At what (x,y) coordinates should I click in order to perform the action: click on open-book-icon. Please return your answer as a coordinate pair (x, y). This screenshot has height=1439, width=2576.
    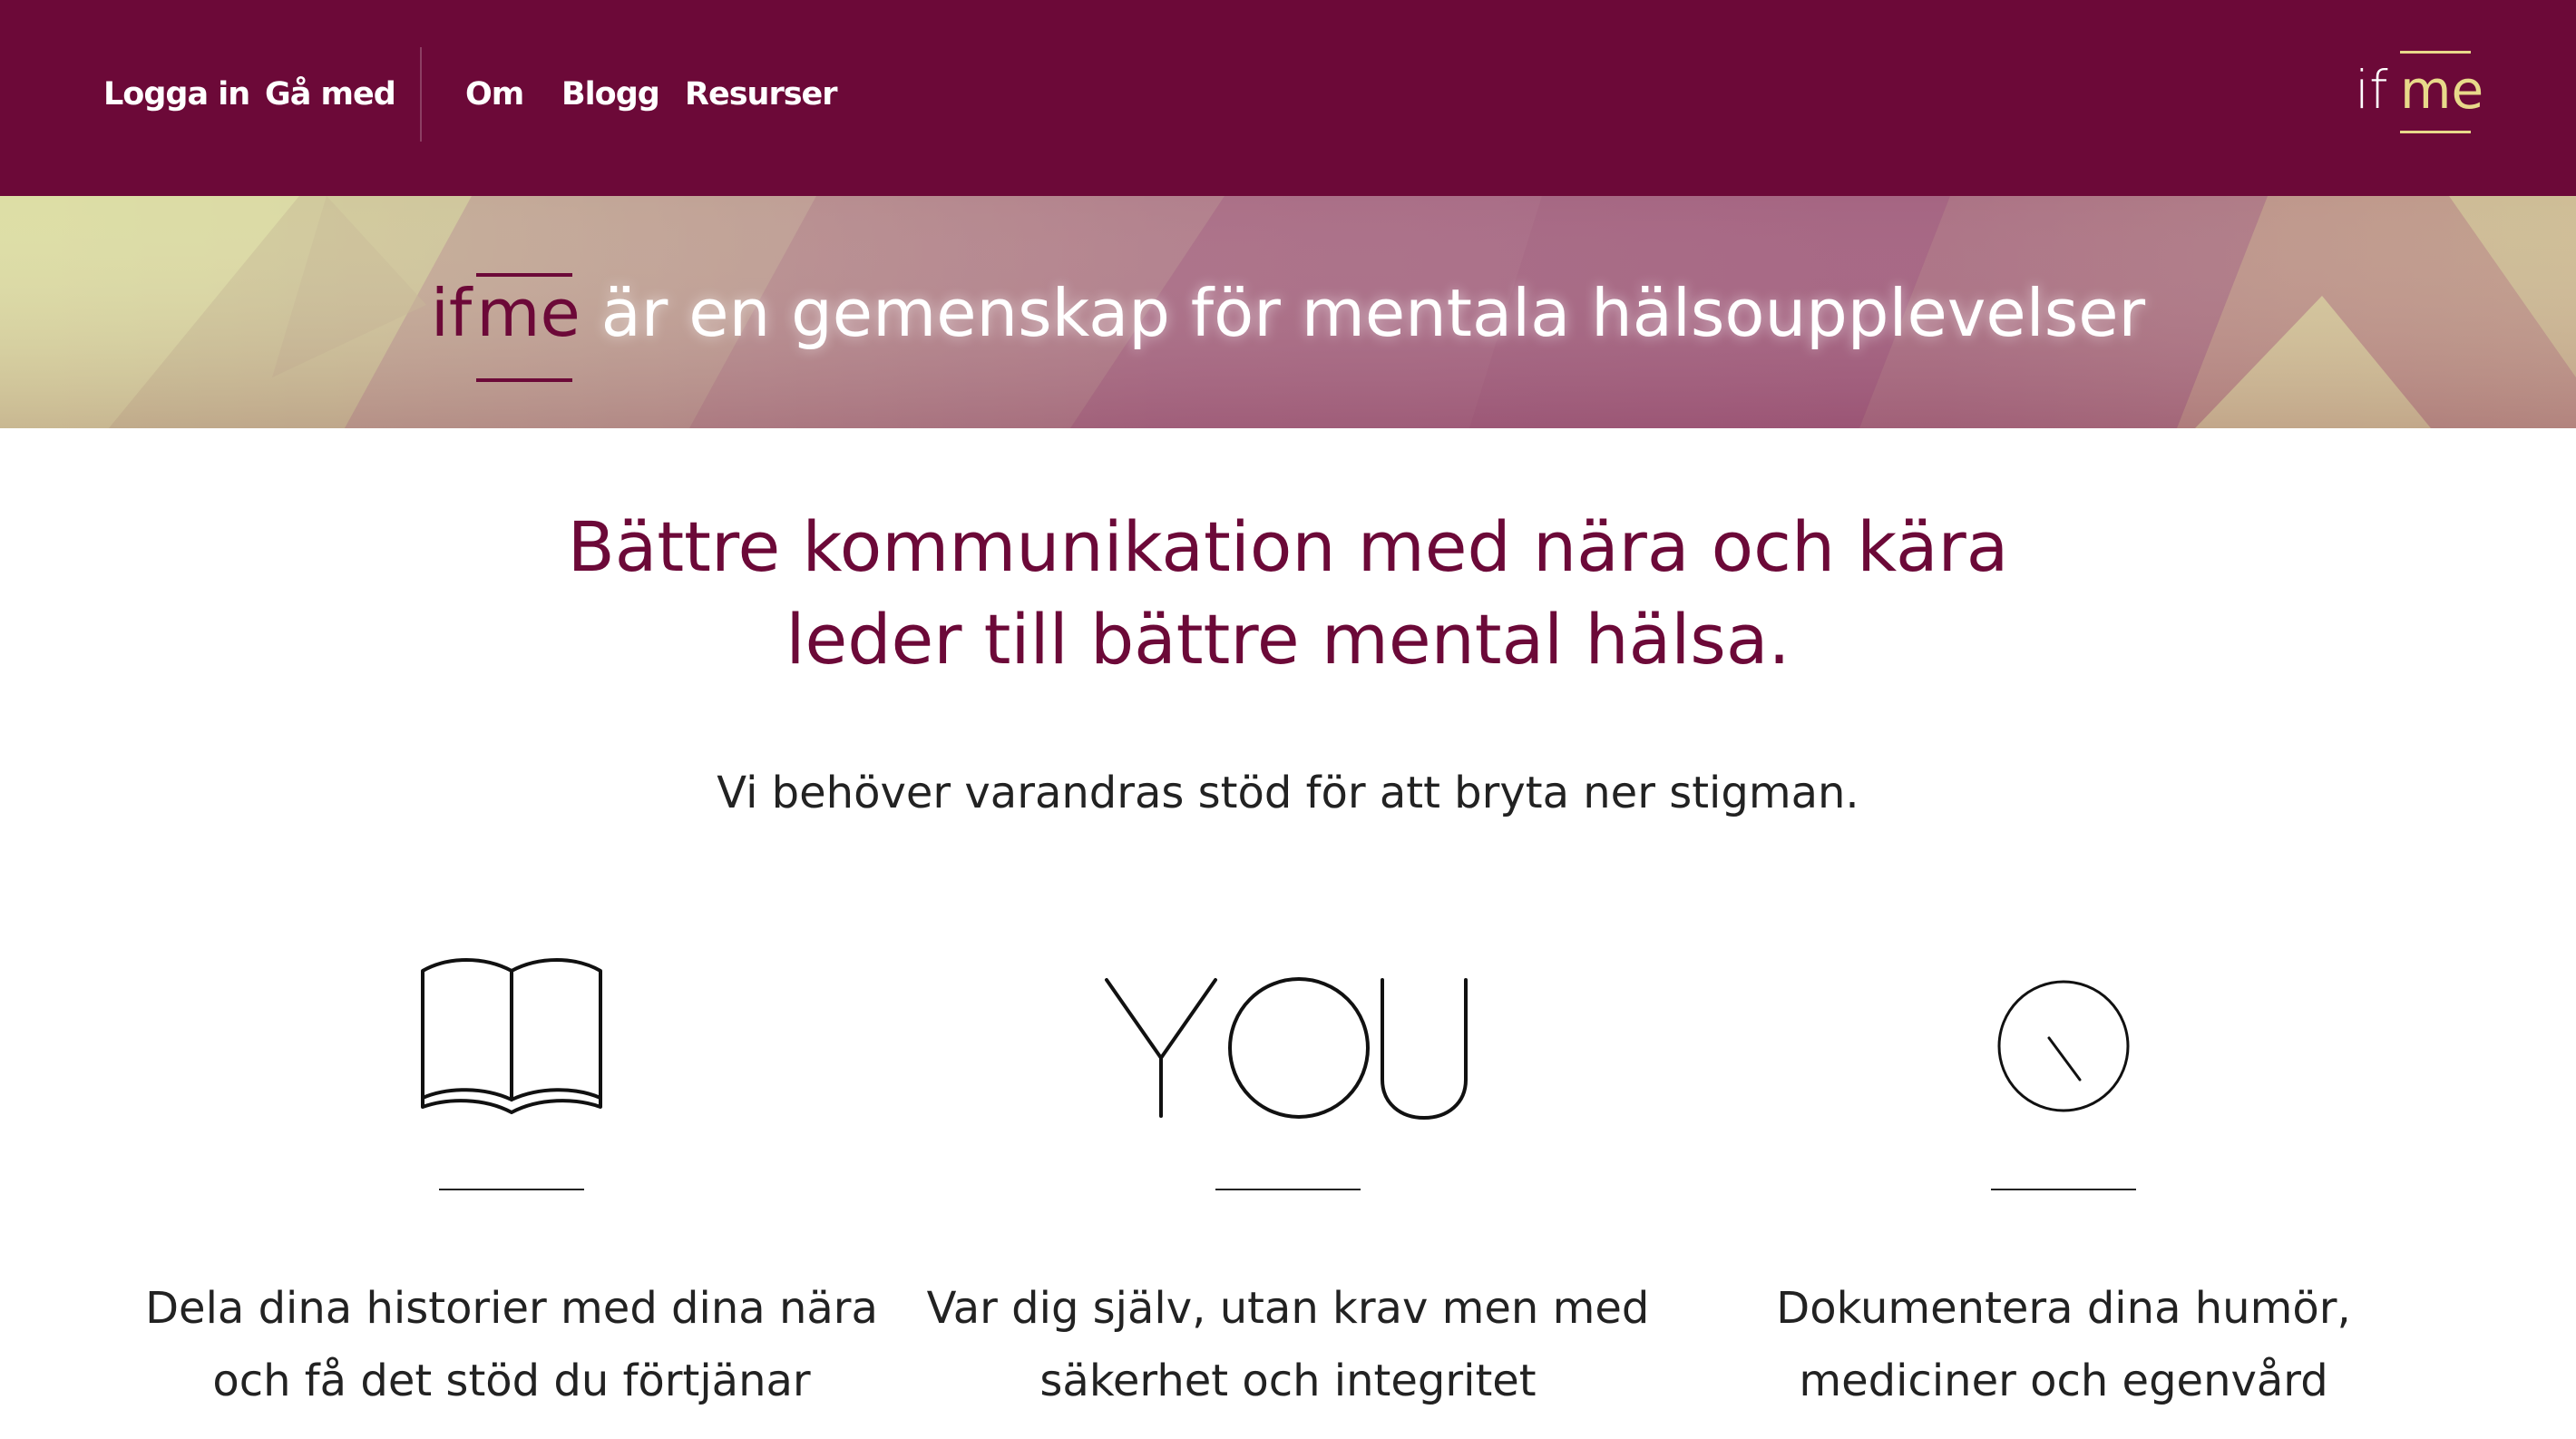
    Looking at the image, I should click on (512, 1043).